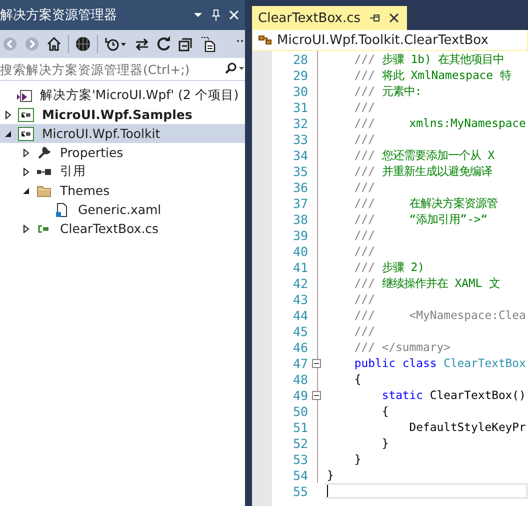  What do you see at coordinates (329, 18) in the screenshot?
I see `document-tab: ClearTextBox.cs` at bounding box center [329, 18].